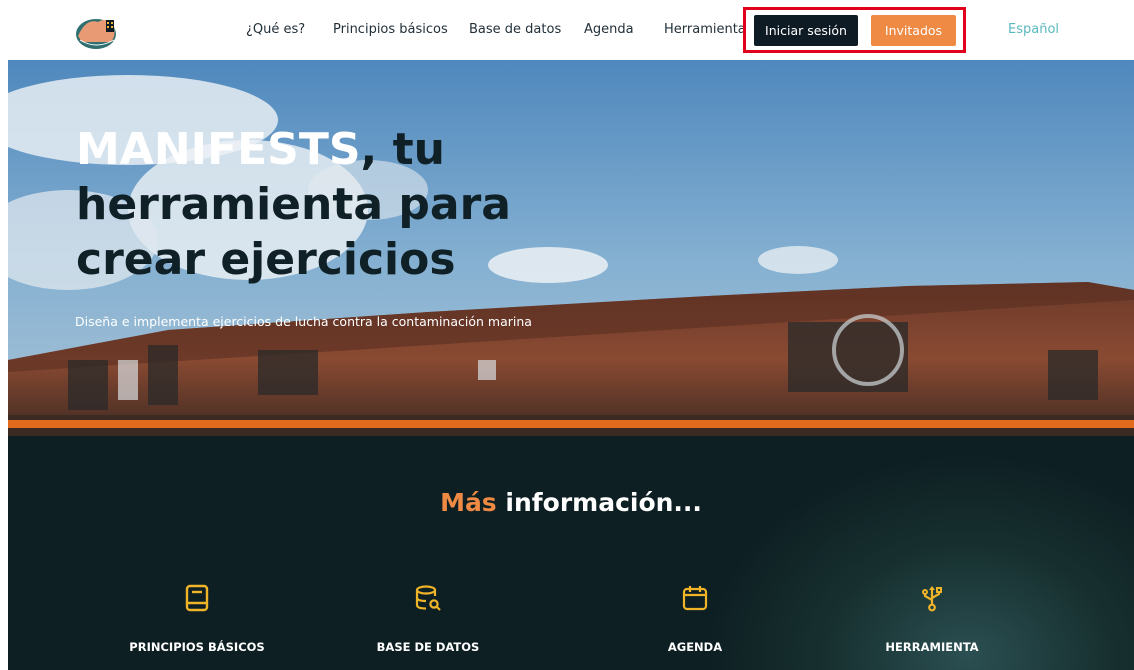  I want to click on database-search-icon, so click(428, 598).